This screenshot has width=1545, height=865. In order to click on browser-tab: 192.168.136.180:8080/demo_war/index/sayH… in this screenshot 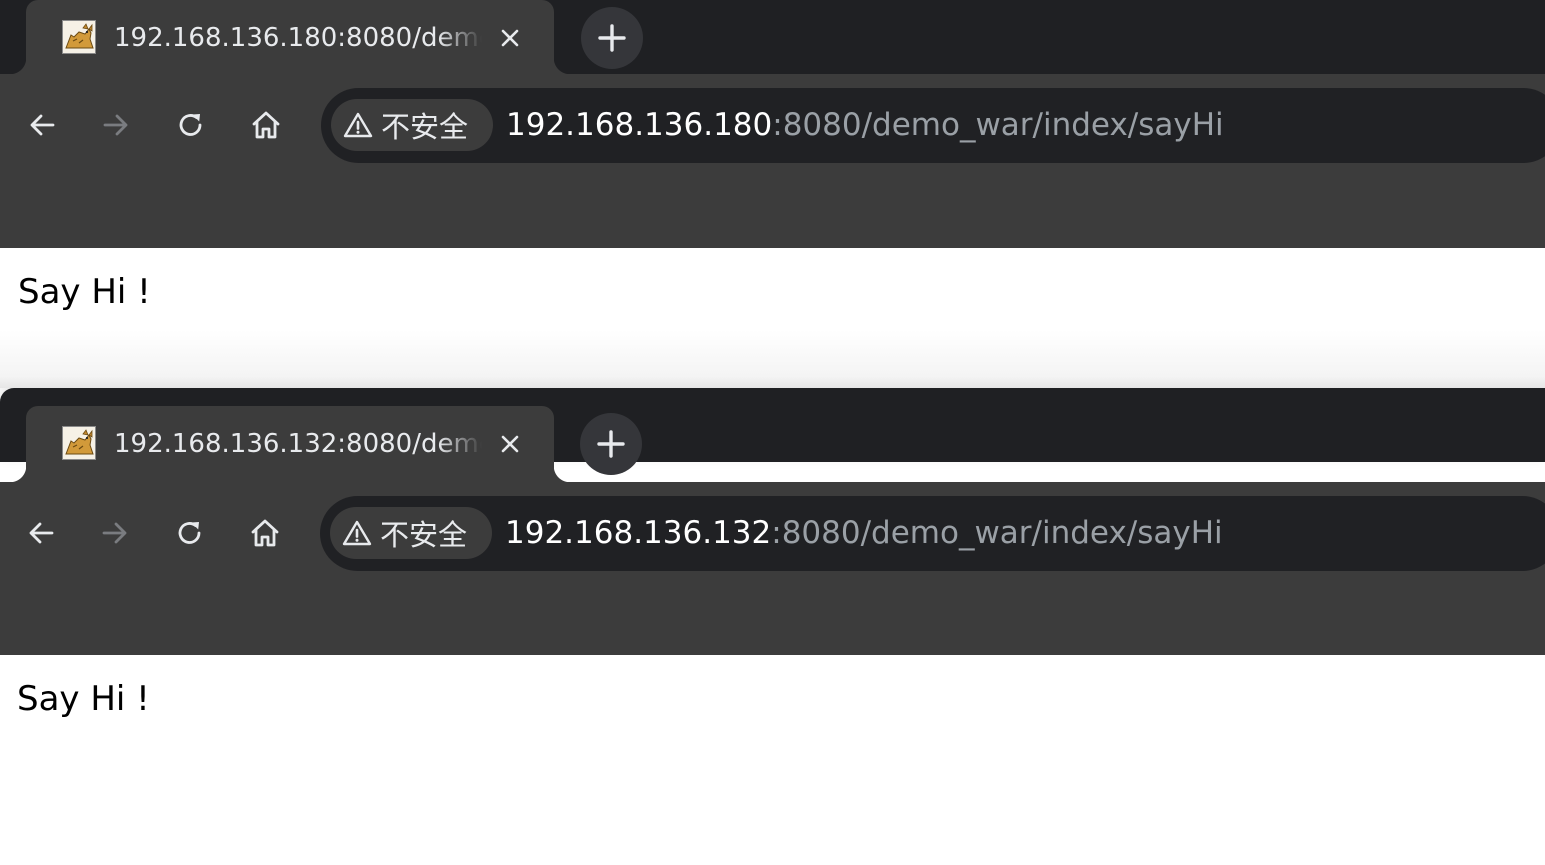, I will do `click(290, 37)`.